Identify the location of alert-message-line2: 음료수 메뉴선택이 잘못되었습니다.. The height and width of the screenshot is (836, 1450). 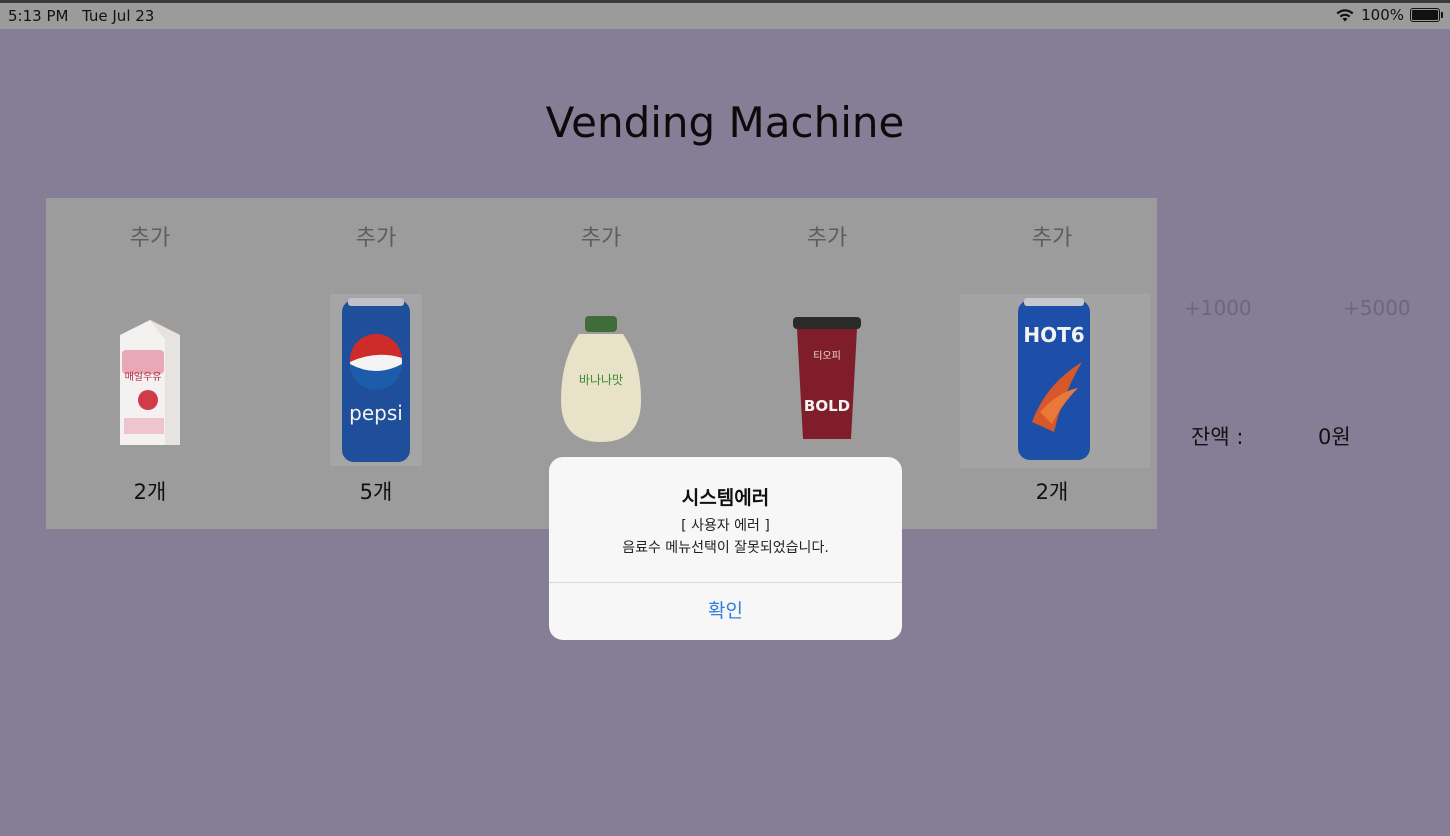
(725, 548).